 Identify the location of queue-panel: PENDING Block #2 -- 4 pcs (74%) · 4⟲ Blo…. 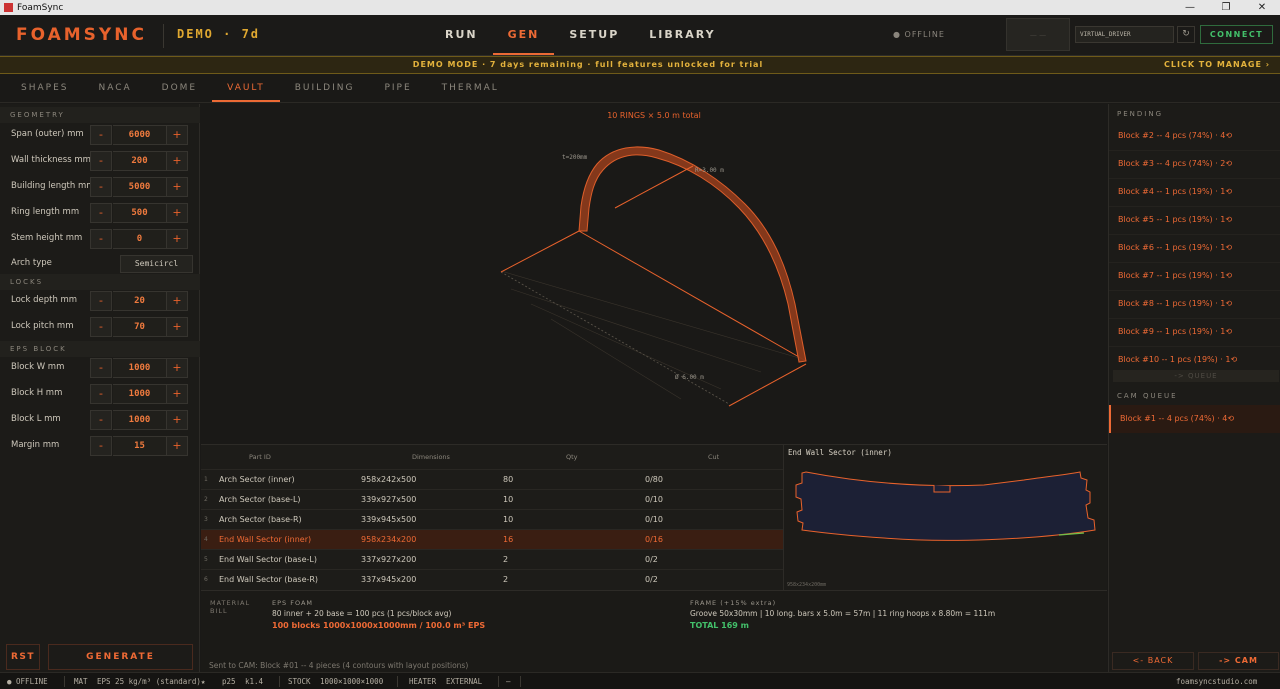
(1194, 388).